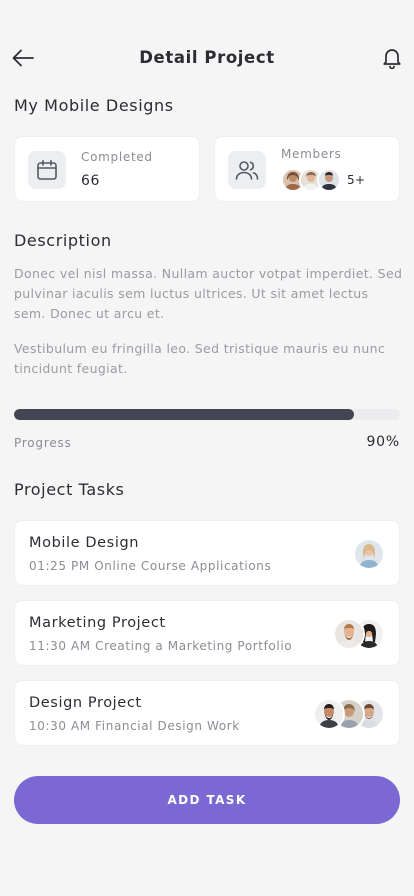 The width and height of the screenshot is (414, 896). I want to click on progress-bar, so click(207, 414).